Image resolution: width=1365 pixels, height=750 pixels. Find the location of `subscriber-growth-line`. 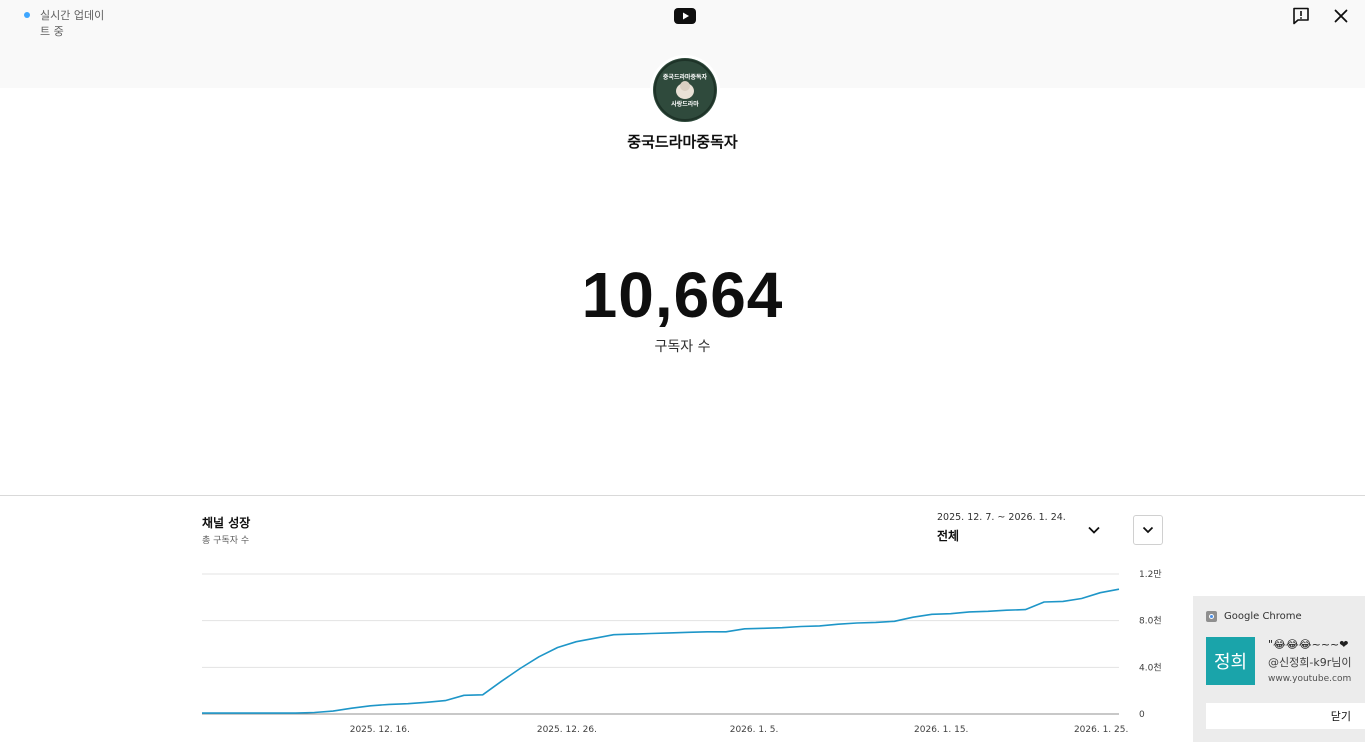

subscriber-growth-line is located at coordinates (661, 651).